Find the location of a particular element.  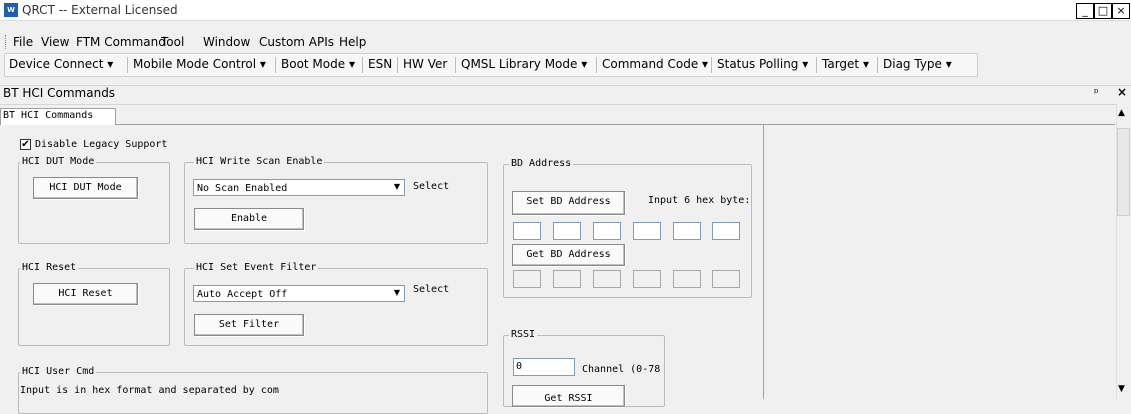

pin-icon: ᵖ is located at coordinates (1096, 92).